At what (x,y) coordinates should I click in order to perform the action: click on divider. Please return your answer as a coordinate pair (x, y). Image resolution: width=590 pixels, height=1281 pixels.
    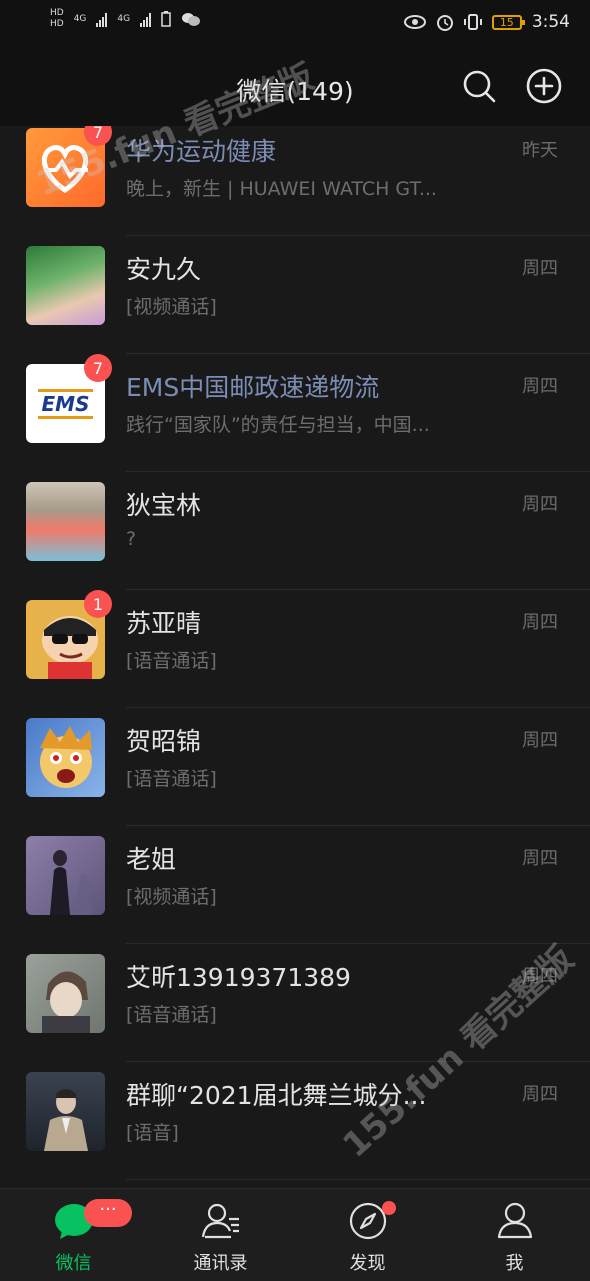
    Looking at the image, I should click on (358, 1179).